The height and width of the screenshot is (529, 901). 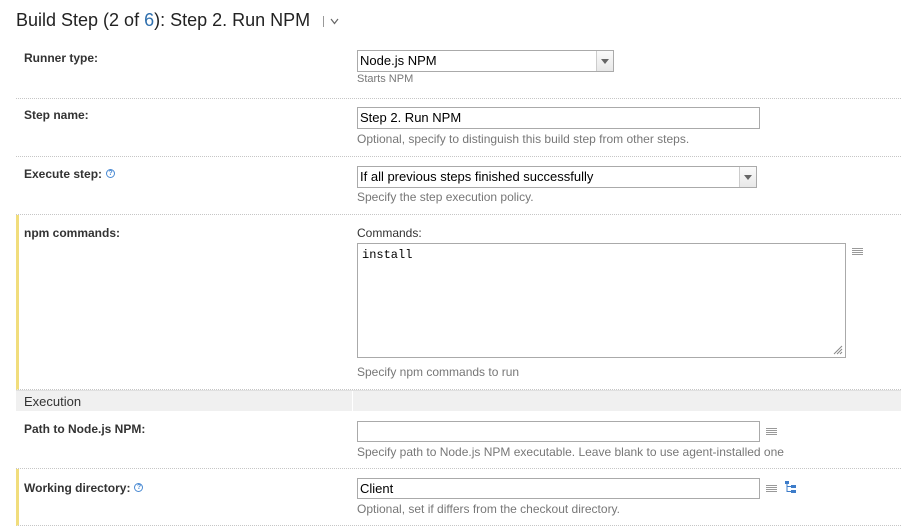 What do you see at coordinates (85, 429) in the screenshot?
I see `npm-path-label: Path to Node.js NPM:` at bounding box center [85, 429].